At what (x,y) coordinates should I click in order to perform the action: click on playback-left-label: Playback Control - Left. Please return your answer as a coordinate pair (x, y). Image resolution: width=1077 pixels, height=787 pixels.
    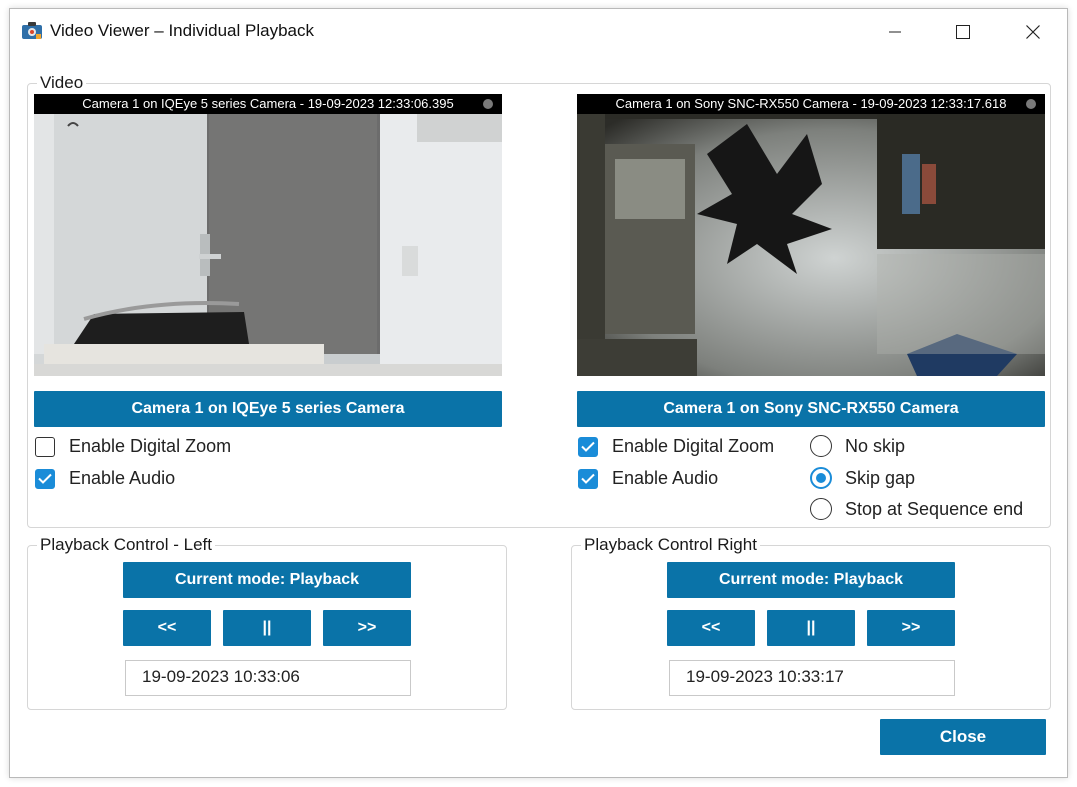
    Looking at the image, I should click on (126, 545).